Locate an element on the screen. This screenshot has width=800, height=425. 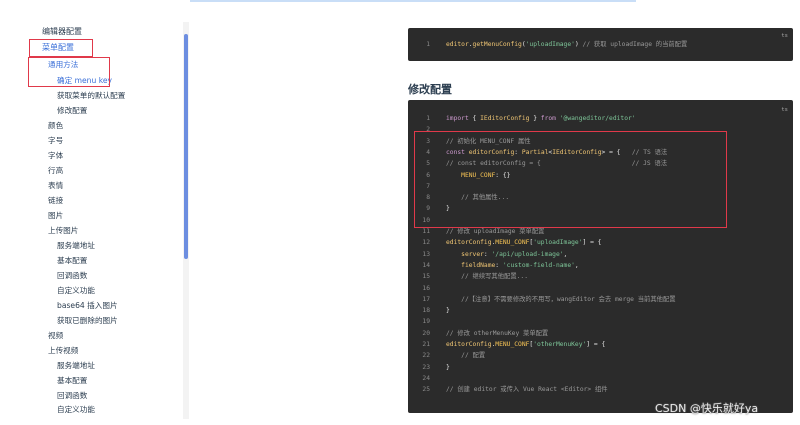
code-token: getMenuConfig is located at coordinates (497, 44).